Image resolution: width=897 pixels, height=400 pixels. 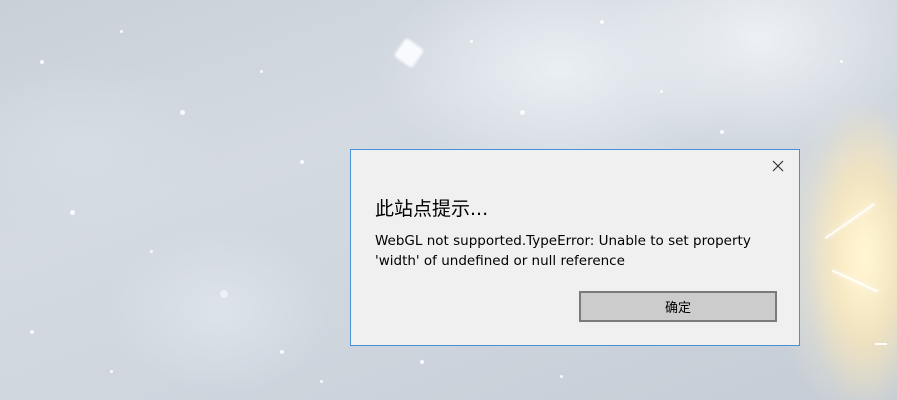 I want to click on close-icon, so click(x=778, y=166).